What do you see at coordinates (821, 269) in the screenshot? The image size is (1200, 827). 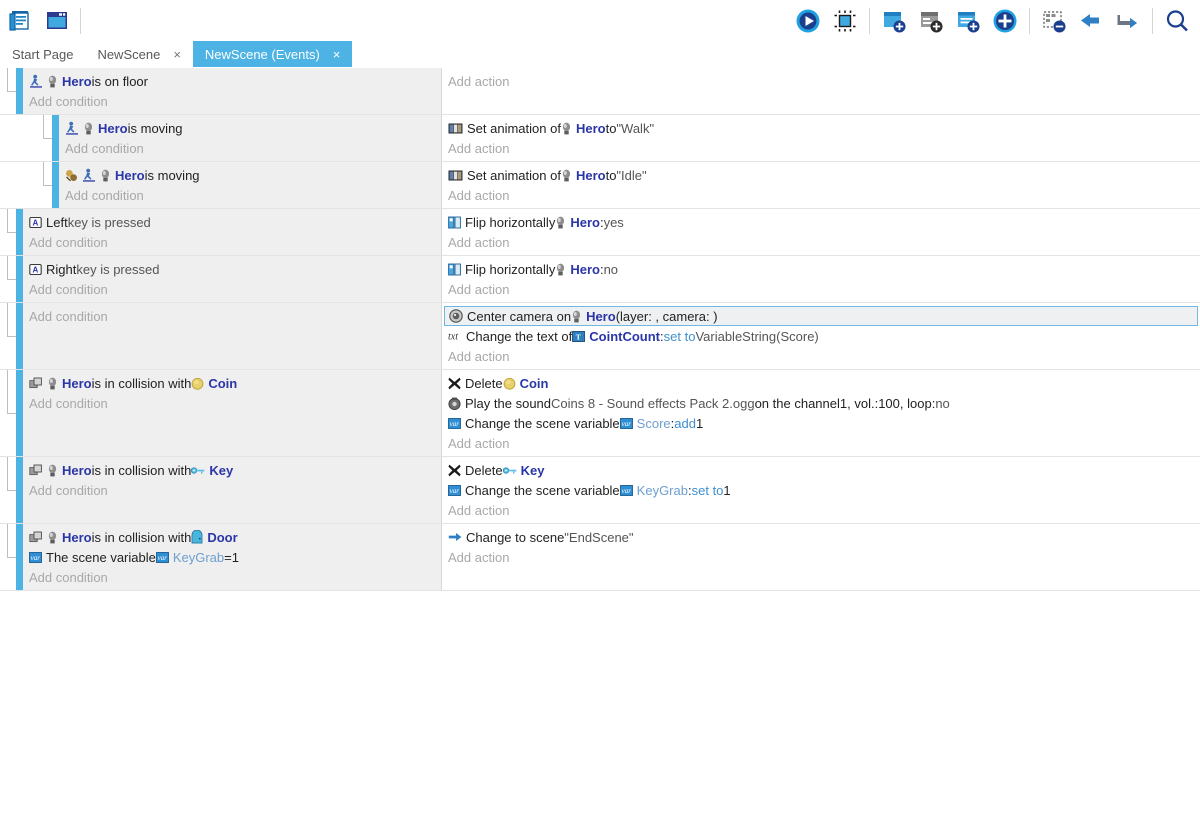 I see `action-row: Flip horizontally Hero : no` at bounding box center [821, 269].